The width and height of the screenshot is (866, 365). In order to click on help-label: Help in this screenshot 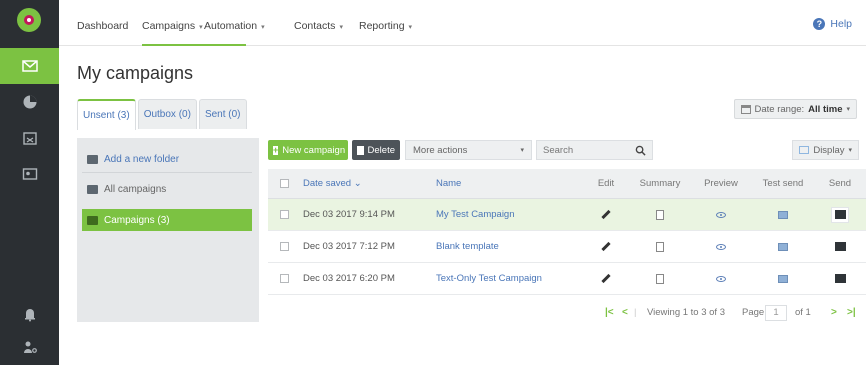, I will do `click(841, 24)`.